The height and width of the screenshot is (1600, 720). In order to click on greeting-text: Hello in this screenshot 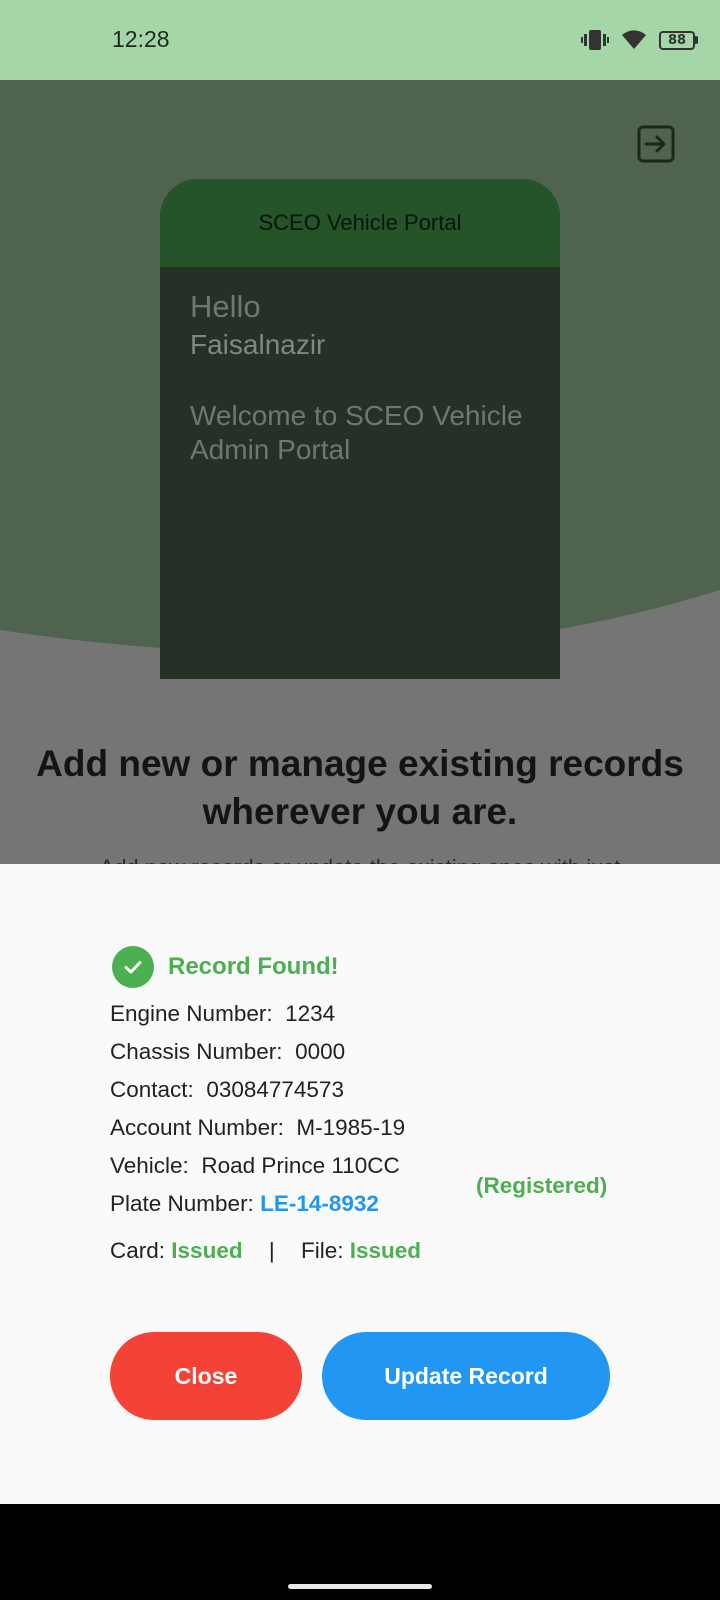, I will do `click(225, 306)`.